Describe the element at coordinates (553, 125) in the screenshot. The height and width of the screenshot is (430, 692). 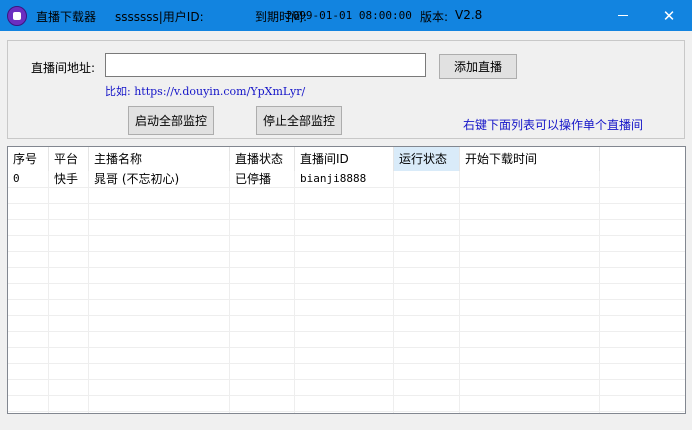
I see `right-click-hint: 右键下面列表可以操作单个直播间` at that location.